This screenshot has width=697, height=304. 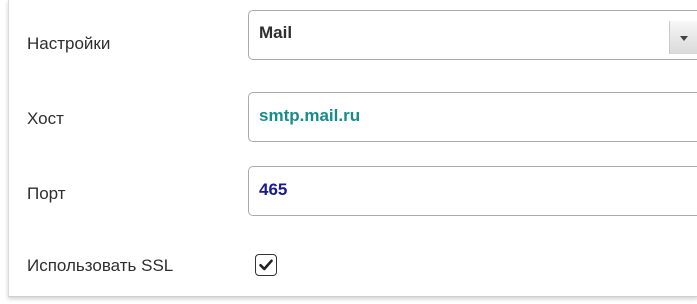 I want to click on ssl-checkbox, so click(x=266, y=265).